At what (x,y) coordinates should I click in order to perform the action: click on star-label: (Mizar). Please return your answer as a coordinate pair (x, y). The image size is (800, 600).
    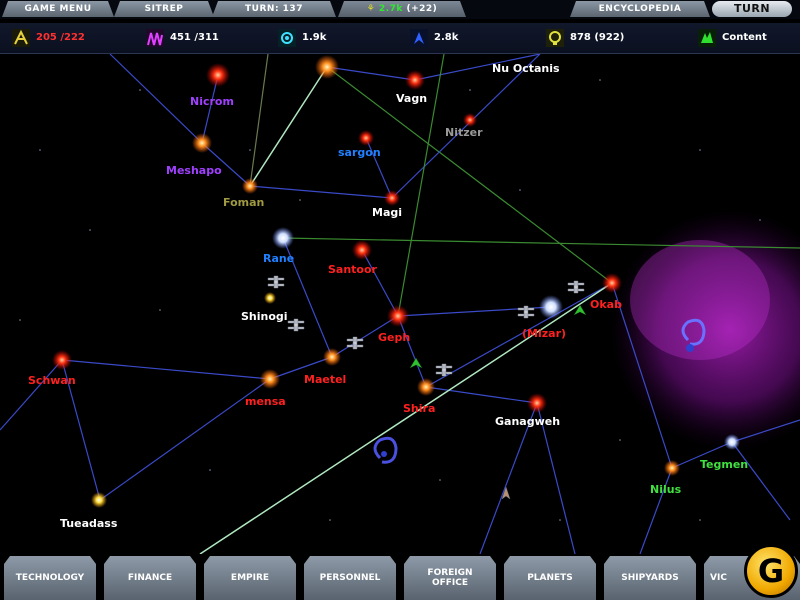
    Looking at the image, I should click on (544, 333).